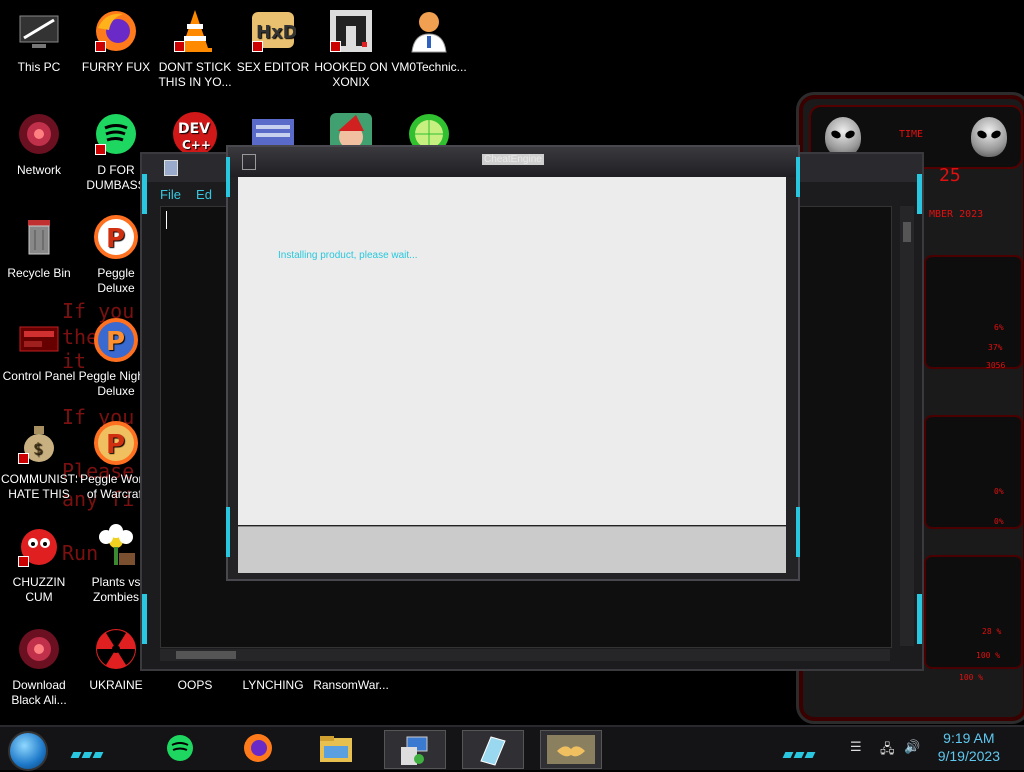 This screenshot has width=1024, height=772. What do you see at coordinates (429, 31) in the screenshot?
I see `doctor-icon` at bounding box center [429, 31].